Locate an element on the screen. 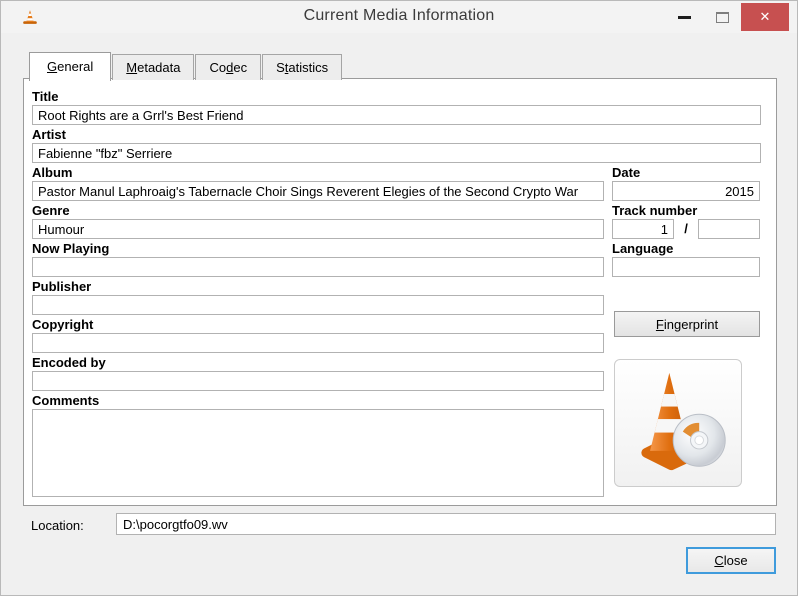 This screenshot has width=798, height=596. close-dialog-button: Close is located at coordinates (731, 560).